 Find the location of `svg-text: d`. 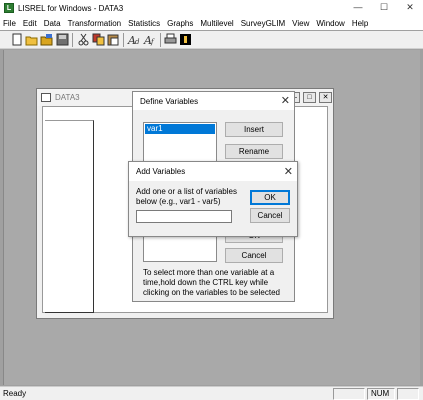

svg-text: d is located at coordinates (137, 42).